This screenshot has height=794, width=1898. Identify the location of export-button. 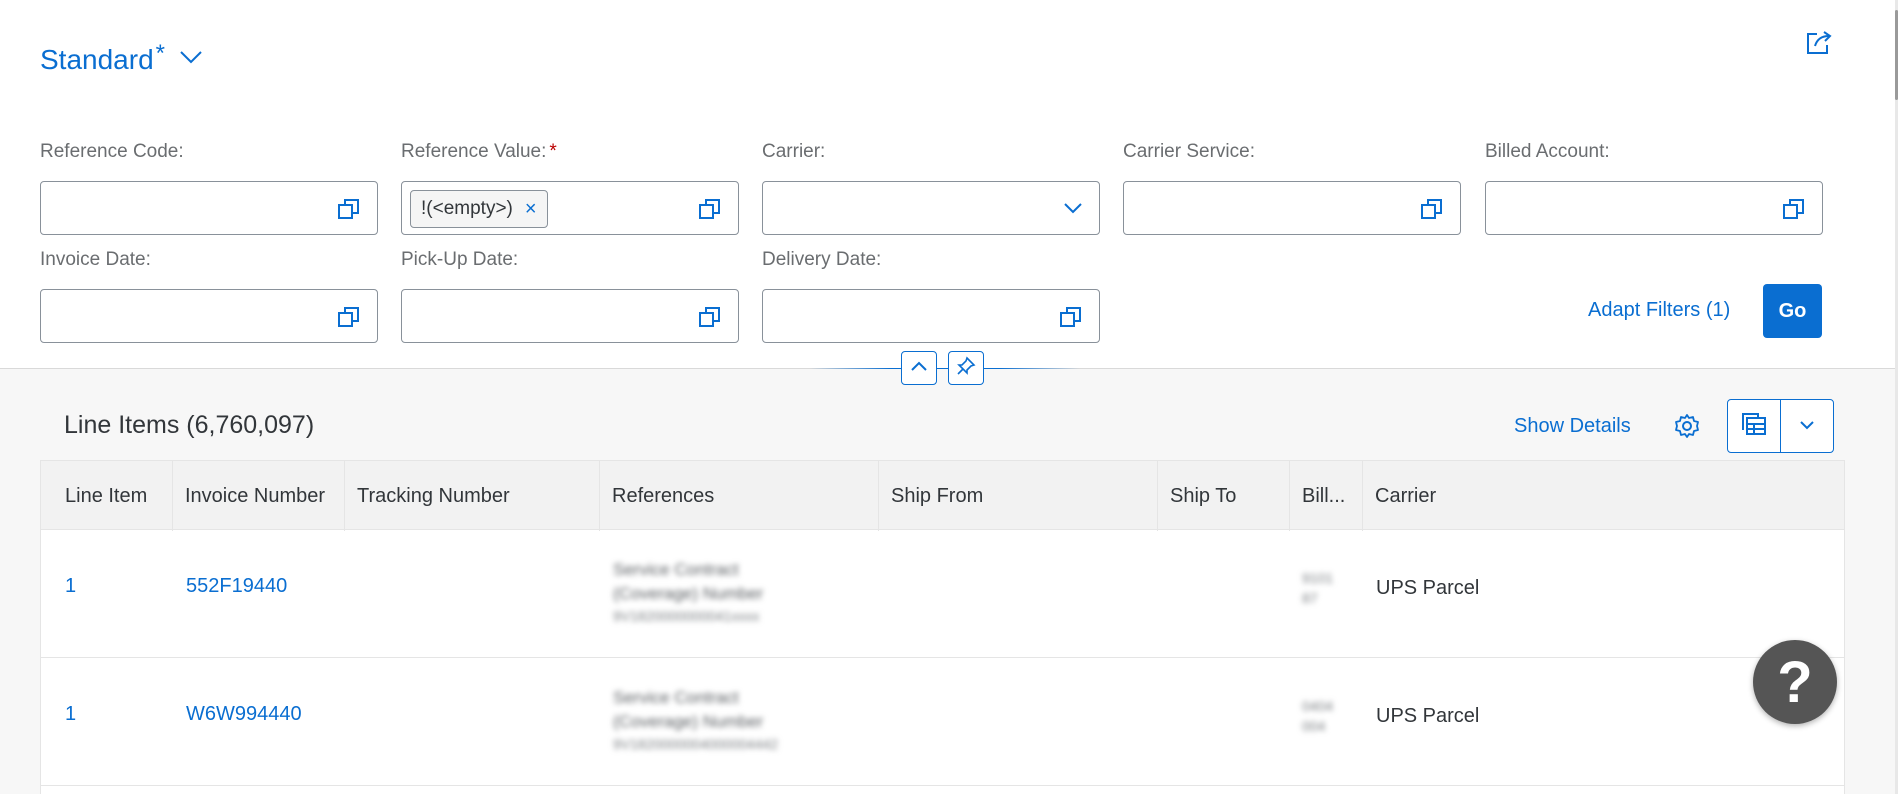
(1754, 426).